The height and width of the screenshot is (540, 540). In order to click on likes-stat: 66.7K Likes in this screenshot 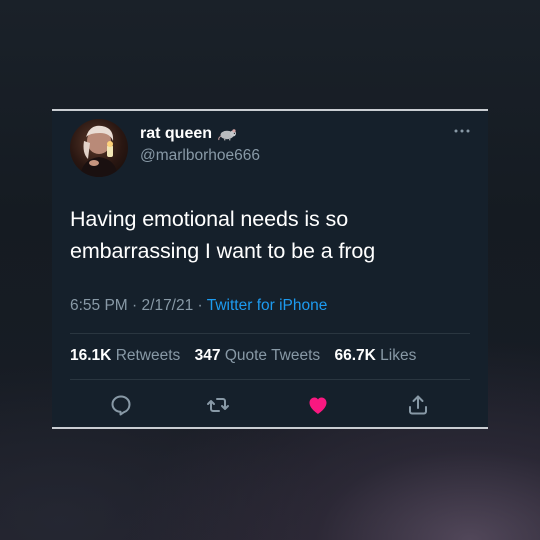, I will do `click(375, 355)`.